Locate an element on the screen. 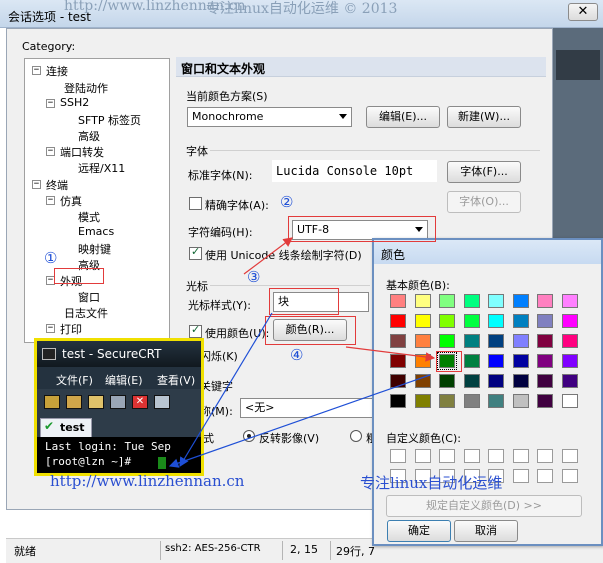  close-icon: ✕ is located at coordinates (583, 12).